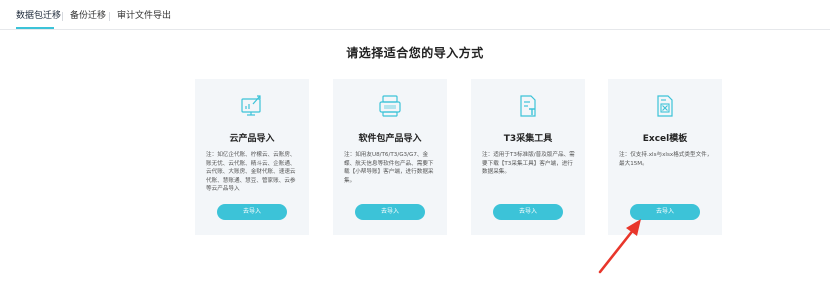 This screenshot has width=830, height=302. Describe the element at coordinates (666, 159) in the screenshot. I see `card-description: 注：仅支持.xls与xlsx格式类型文件，最大15M。` at that location.